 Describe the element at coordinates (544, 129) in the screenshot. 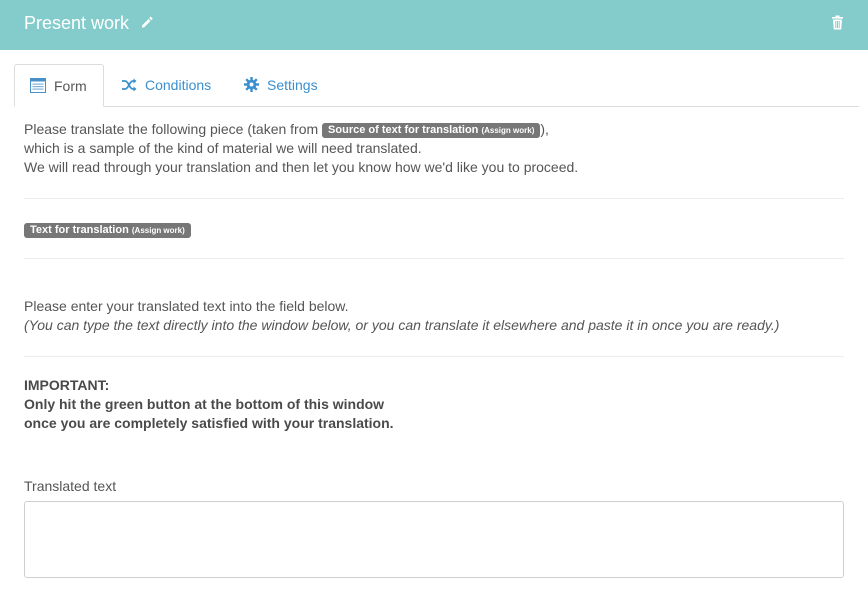

I see `intro-line-1-end: ),` at that location.